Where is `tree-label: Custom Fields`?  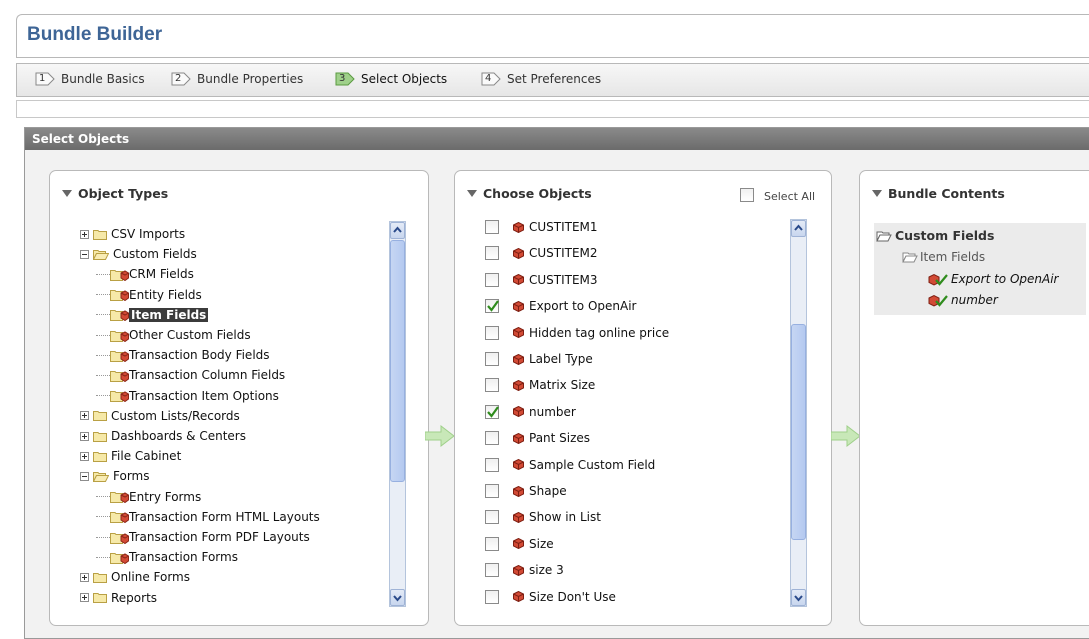 tree-label: Custom Fields is located at coordinates (155, 254).